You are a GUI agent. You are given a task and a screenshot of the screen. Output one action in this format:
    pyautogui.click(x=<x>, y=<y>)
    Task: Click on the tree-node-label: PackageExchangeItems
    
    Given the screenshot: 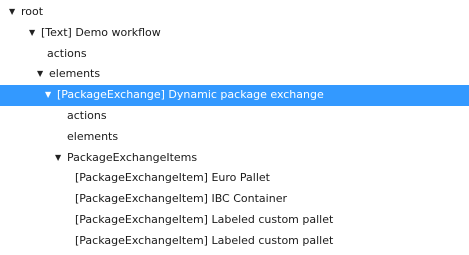 What is the action you would take?
    pyautogui.click(x=132, y=157)
    